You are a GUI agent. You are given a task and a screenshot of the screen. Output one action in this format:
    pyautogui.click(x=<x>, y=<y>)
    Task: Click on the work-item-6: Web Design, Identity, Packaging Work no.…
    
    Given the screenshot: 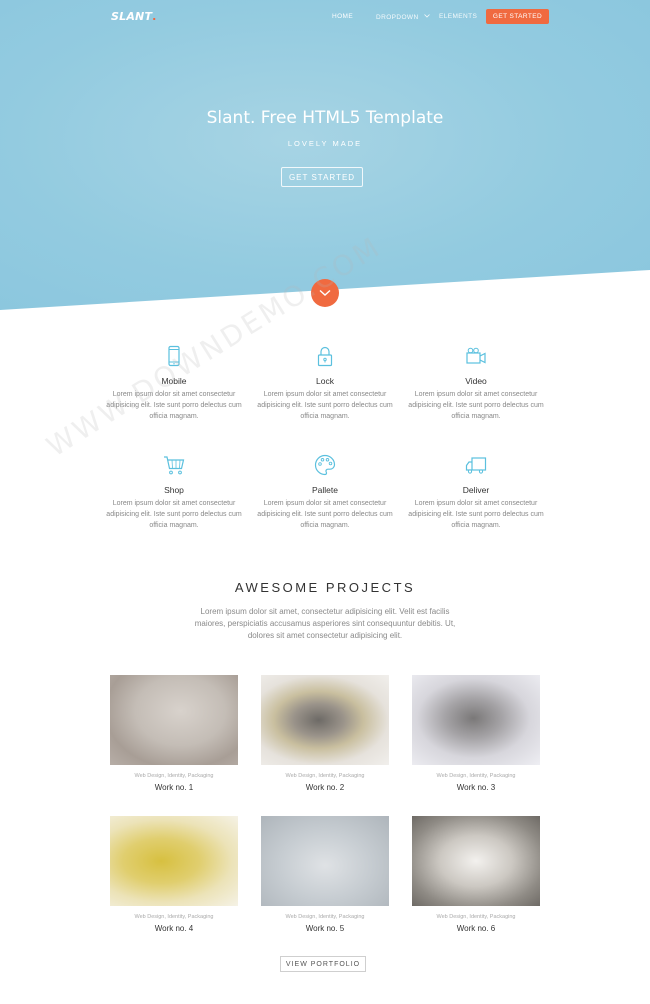 What is the action you would take?
    pyautogui.click(x=476, y=874)
    